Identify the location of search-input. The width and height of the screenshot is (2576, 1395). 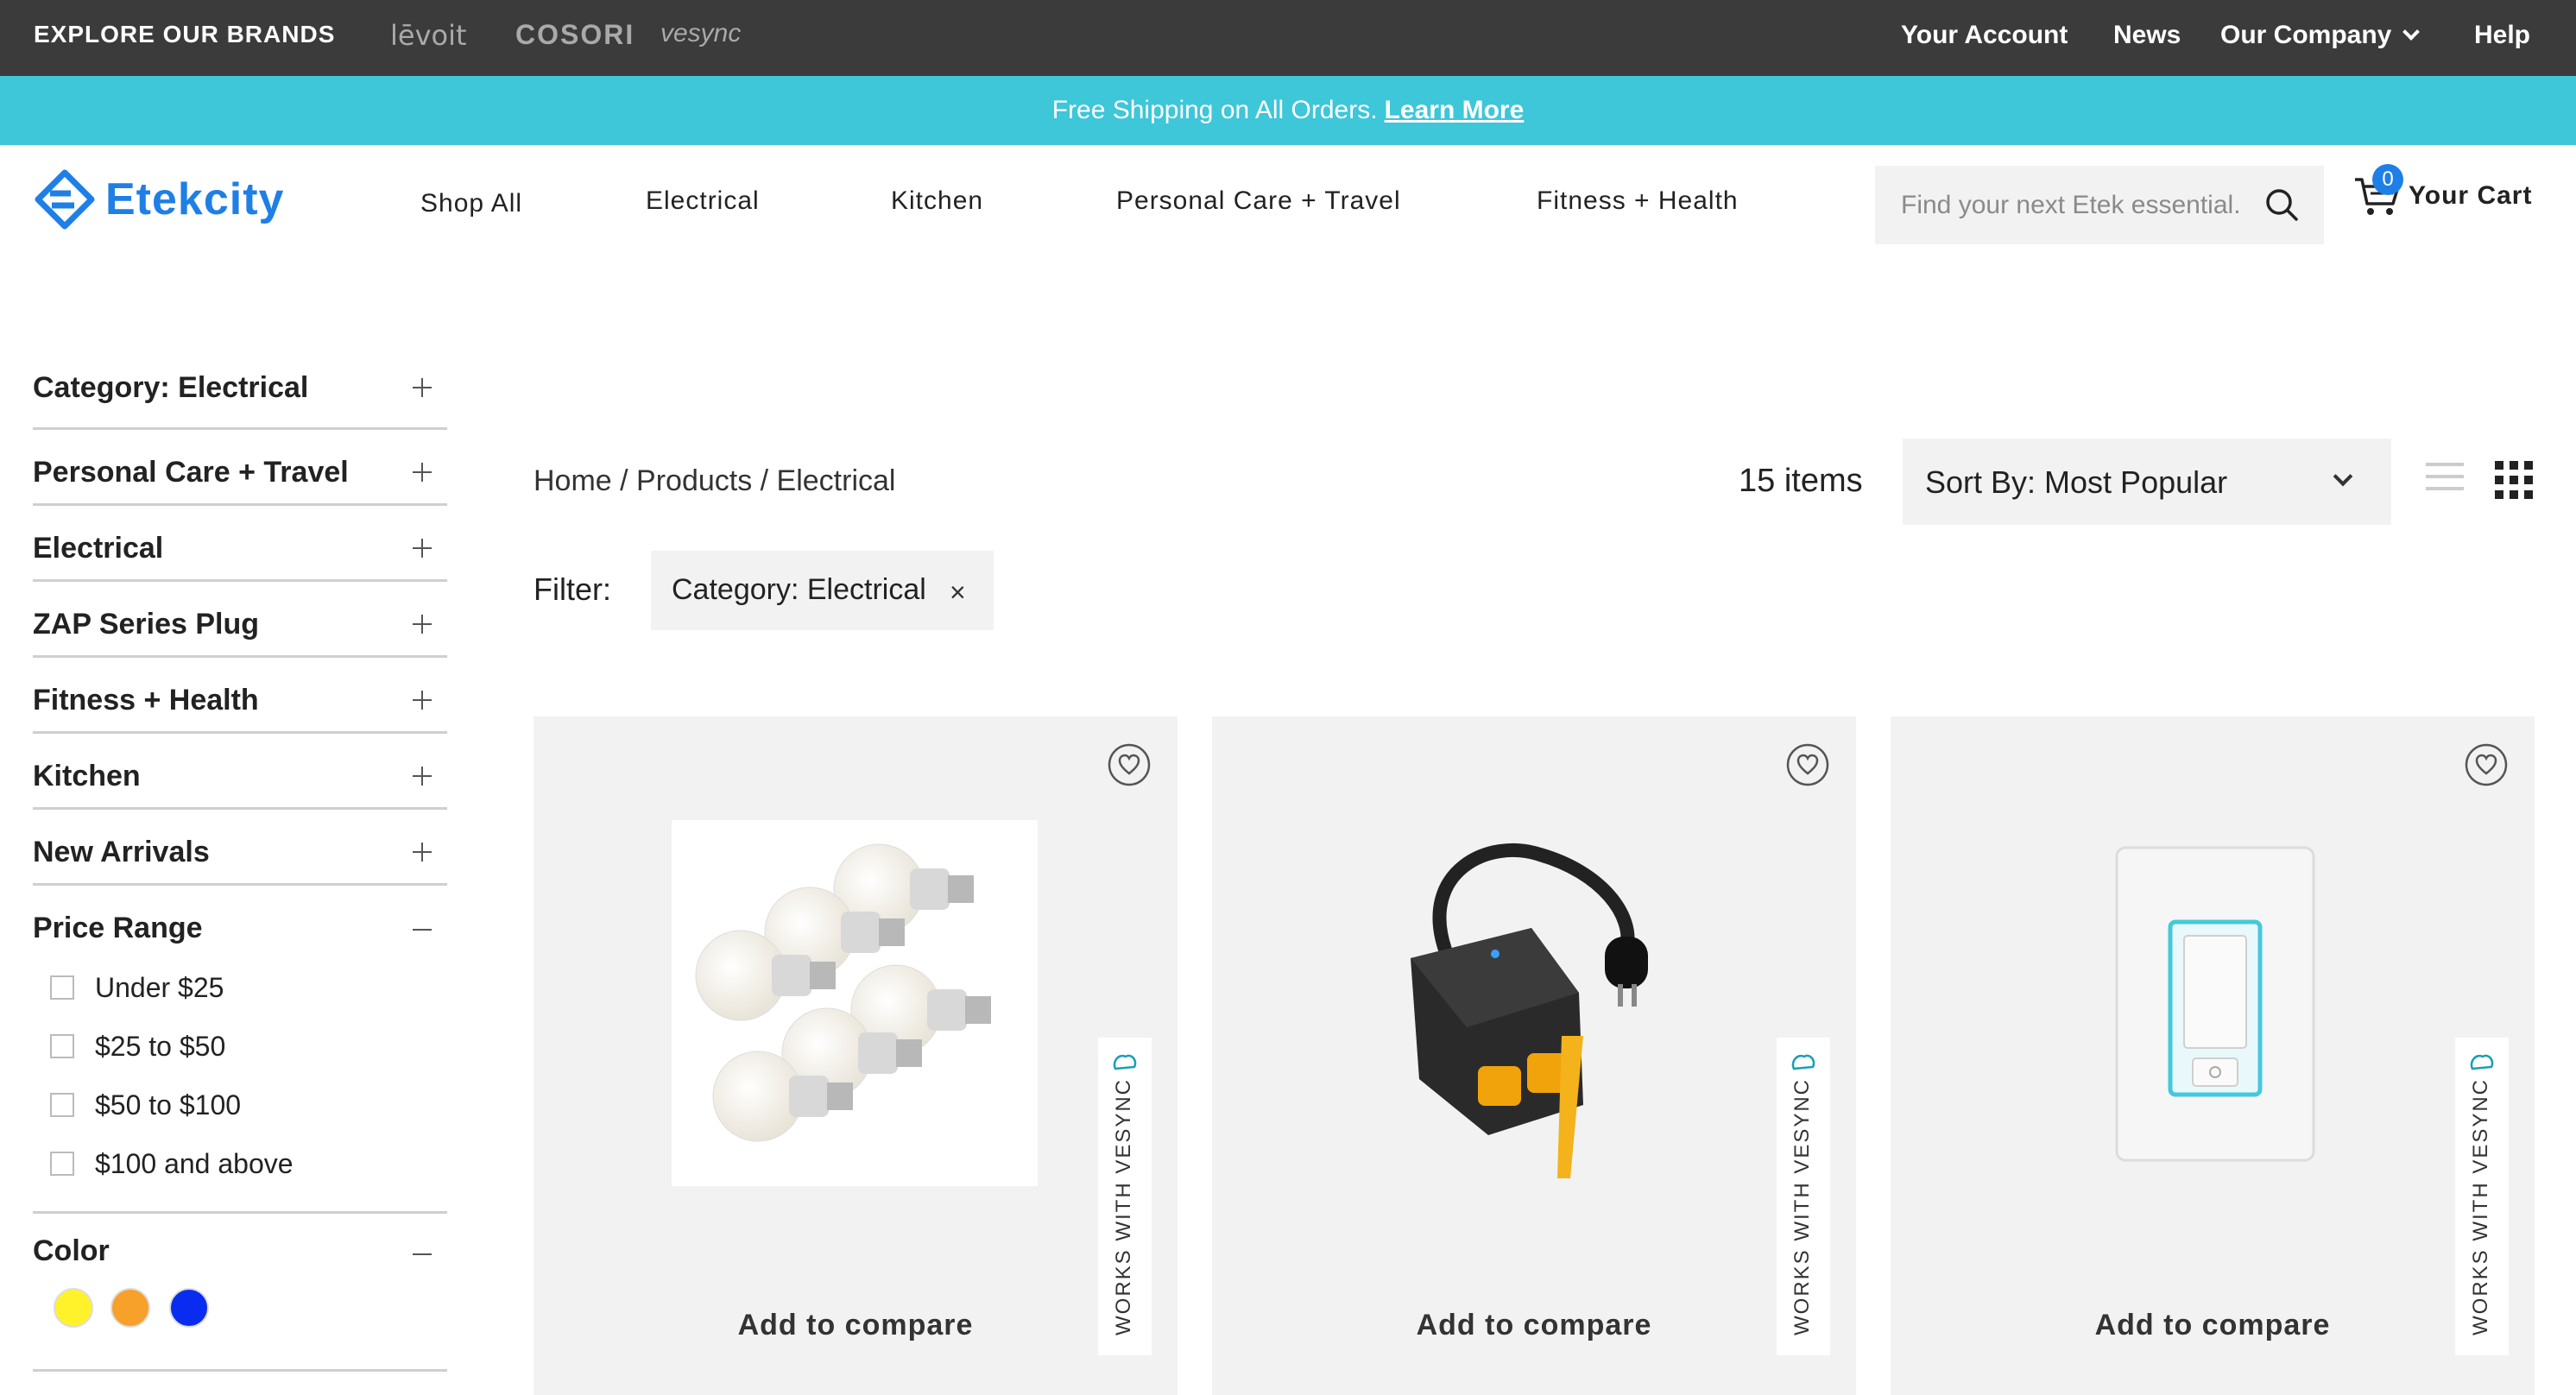
(2073, 205).